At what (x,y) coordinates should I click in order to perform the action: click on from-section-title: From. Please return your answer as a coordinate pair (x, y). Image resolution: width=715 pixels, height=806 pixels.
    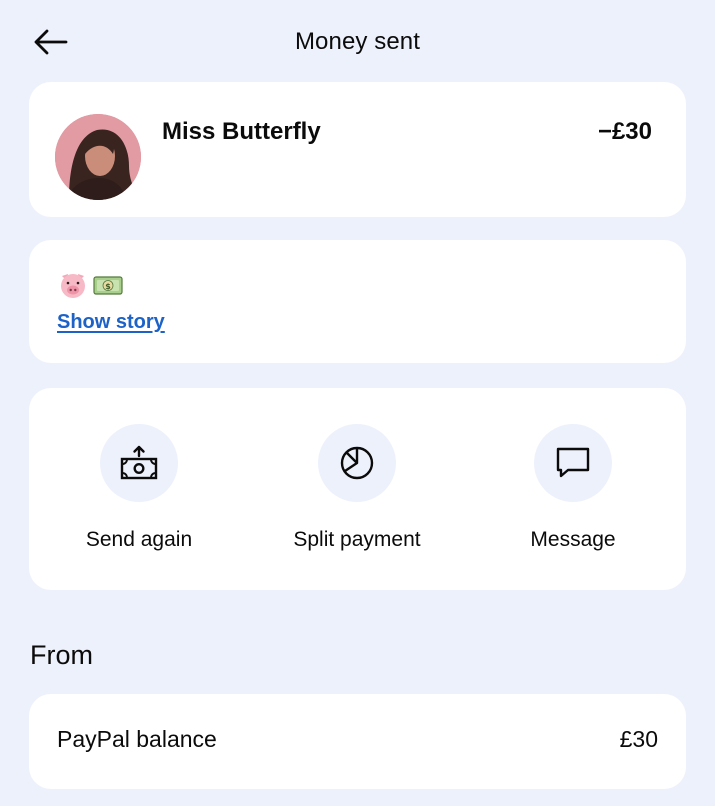
    Looking at the image, I should click on (61, 655).